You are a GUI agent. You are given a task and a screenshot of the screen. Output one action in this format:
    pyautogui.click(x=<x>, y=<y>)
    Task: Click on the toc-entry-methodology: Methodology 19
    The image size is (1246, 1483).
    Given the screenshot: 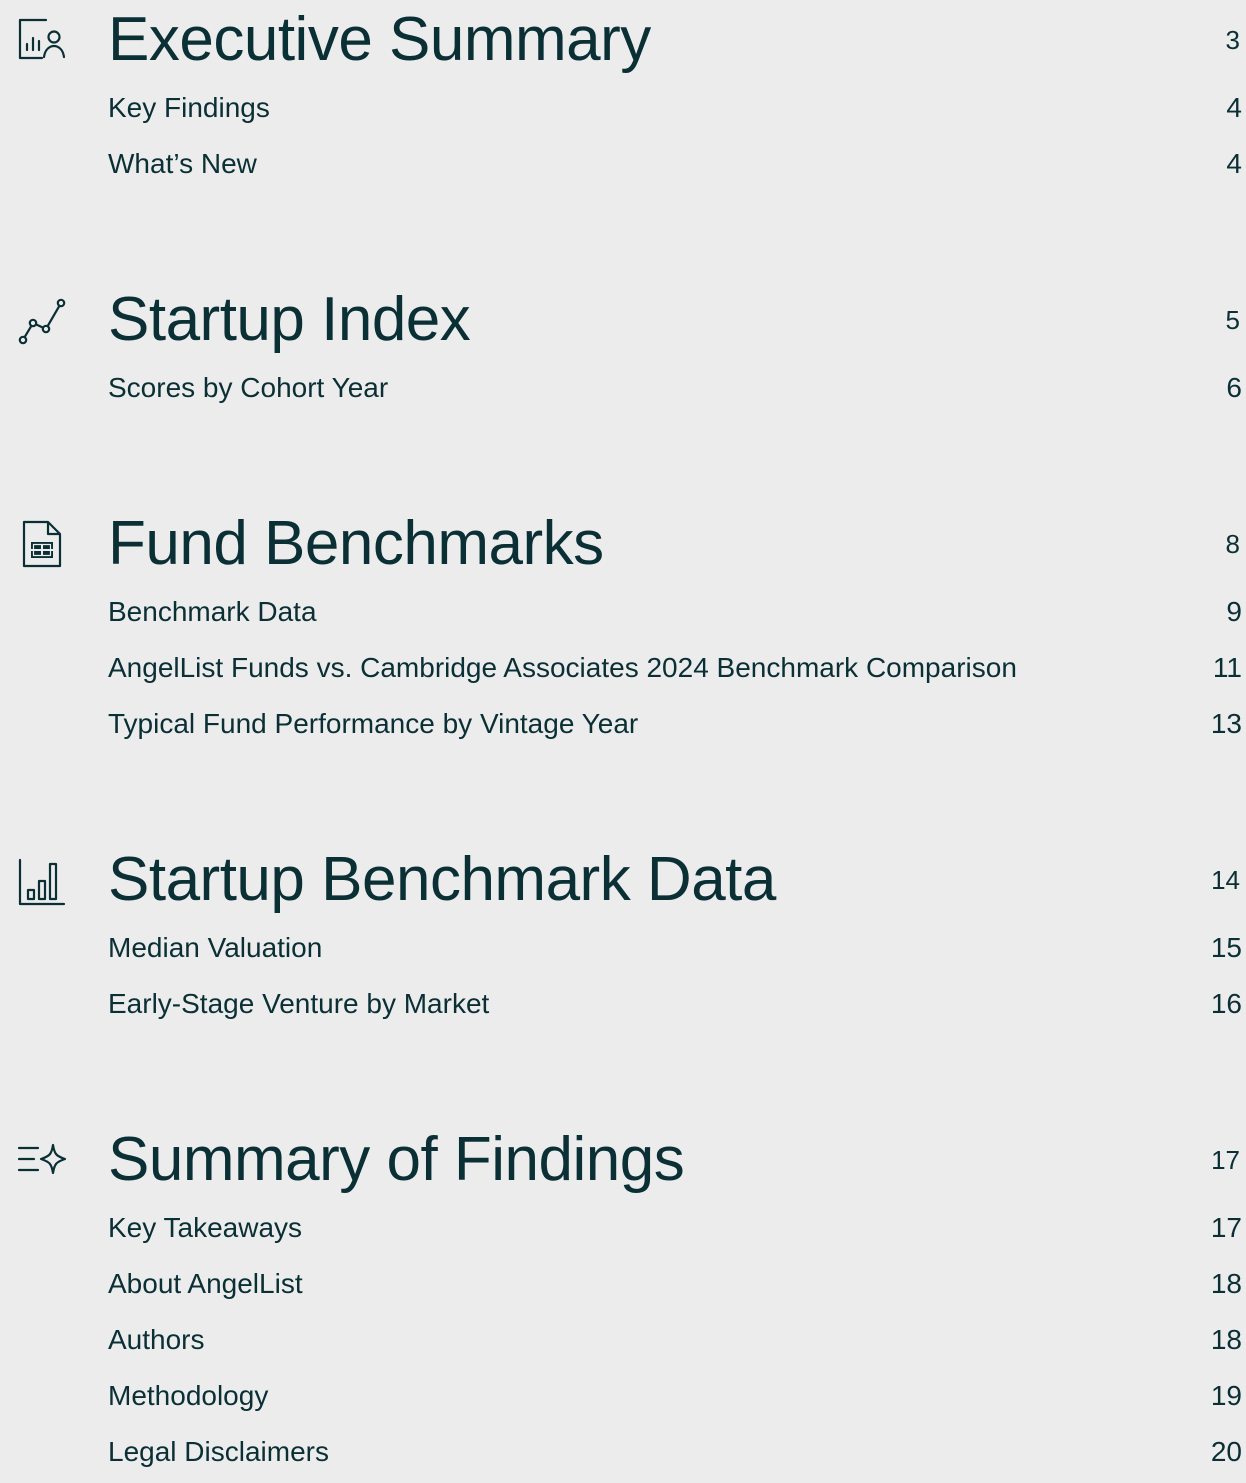 What is the action you would take?
    pyautogui.click(x=623, y=1396)
    